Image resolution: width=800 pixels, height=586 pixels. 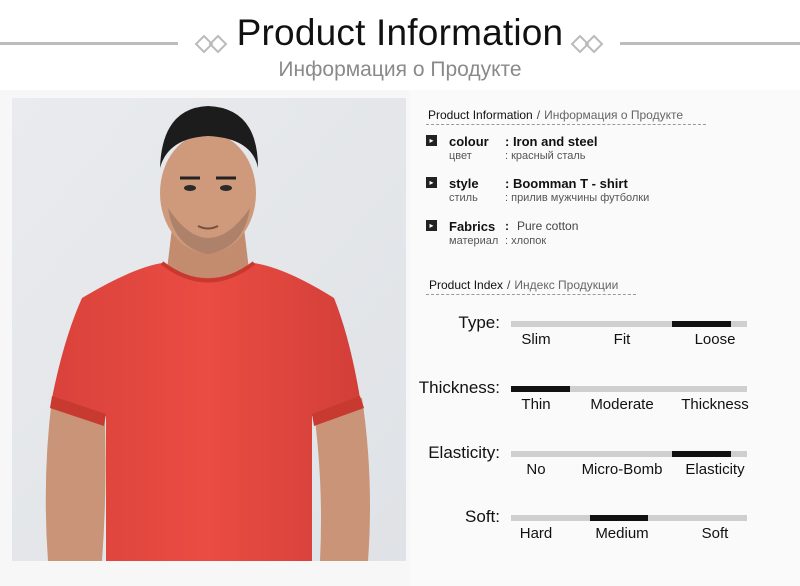 I want to click on index-scale-option: Soft, so click(x=715, y=533).